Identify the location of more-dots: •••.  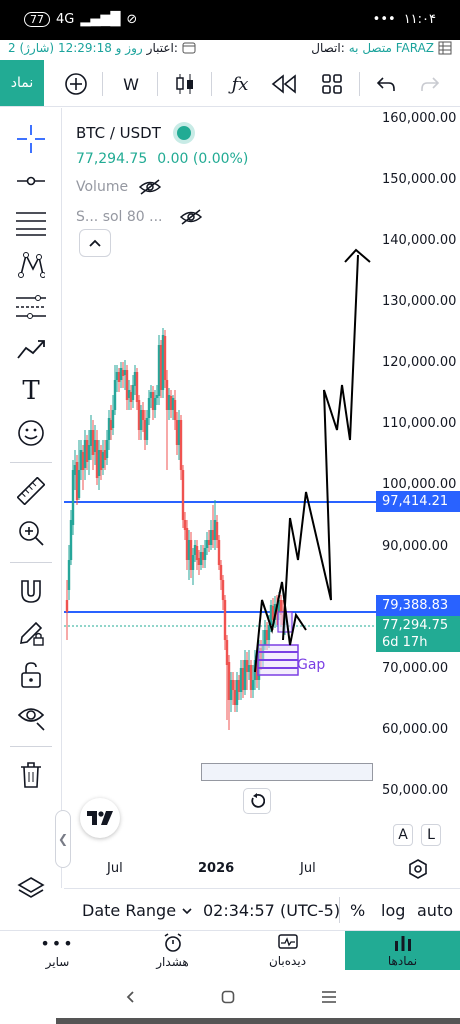
(384, 19).